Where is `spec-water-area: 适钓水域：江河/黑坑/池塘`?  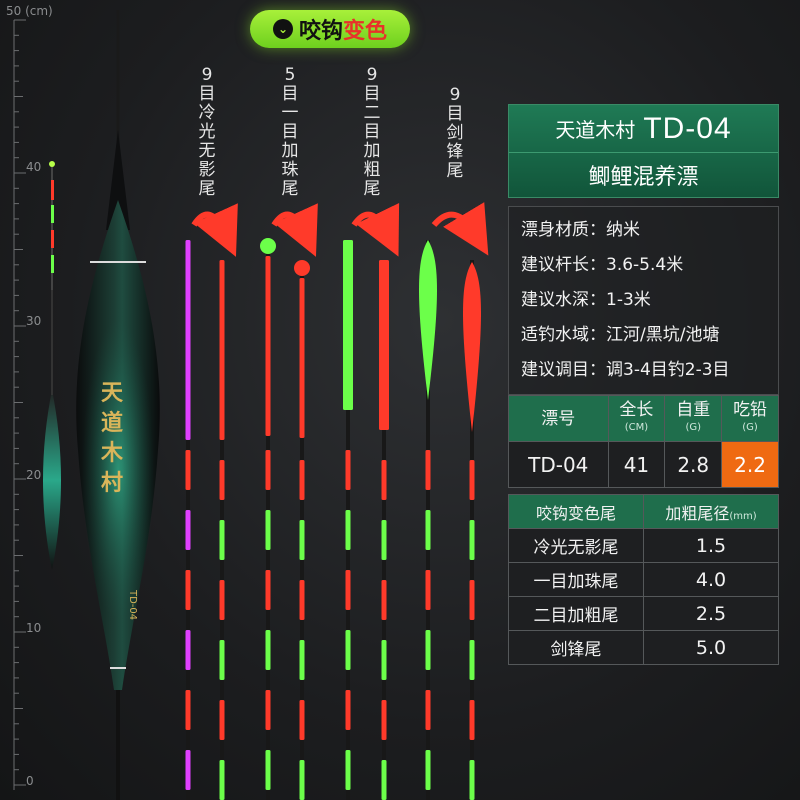 spec-water-area: 适钓水域：江河/黑坑/池塘 is located at coordinates (620, 335).